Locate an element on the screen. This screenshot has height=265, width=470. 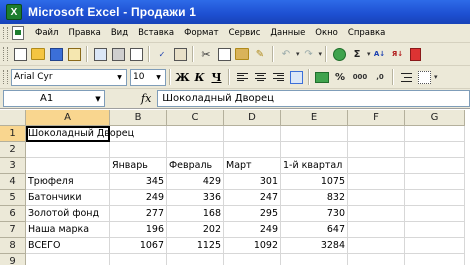
cell-a4: Трюфеля is located at coordinates (68, 182).